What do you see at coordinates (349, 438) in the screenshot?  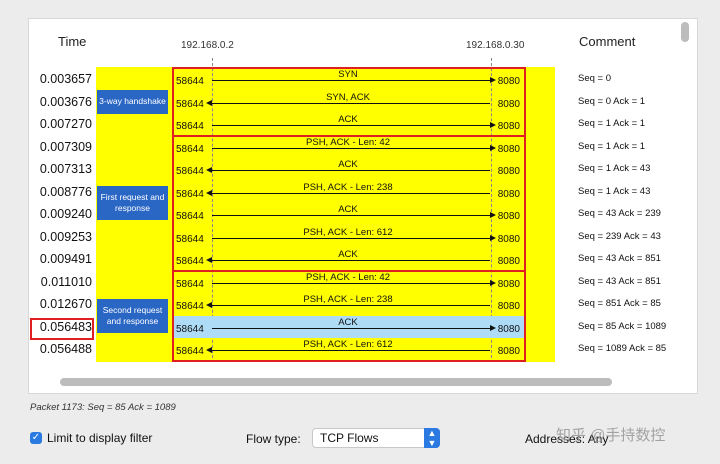 I see `flow-type-value: TCP Flows` at bounding box center [349, 438].